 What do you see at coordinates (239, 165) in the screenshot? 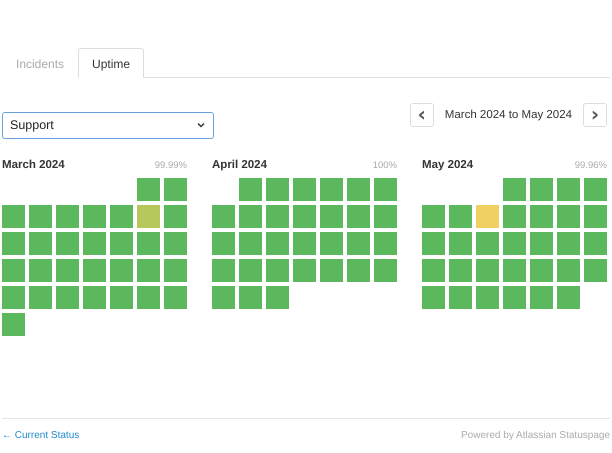
I see `month-title: April 2024` at bounding box center [239, 165].